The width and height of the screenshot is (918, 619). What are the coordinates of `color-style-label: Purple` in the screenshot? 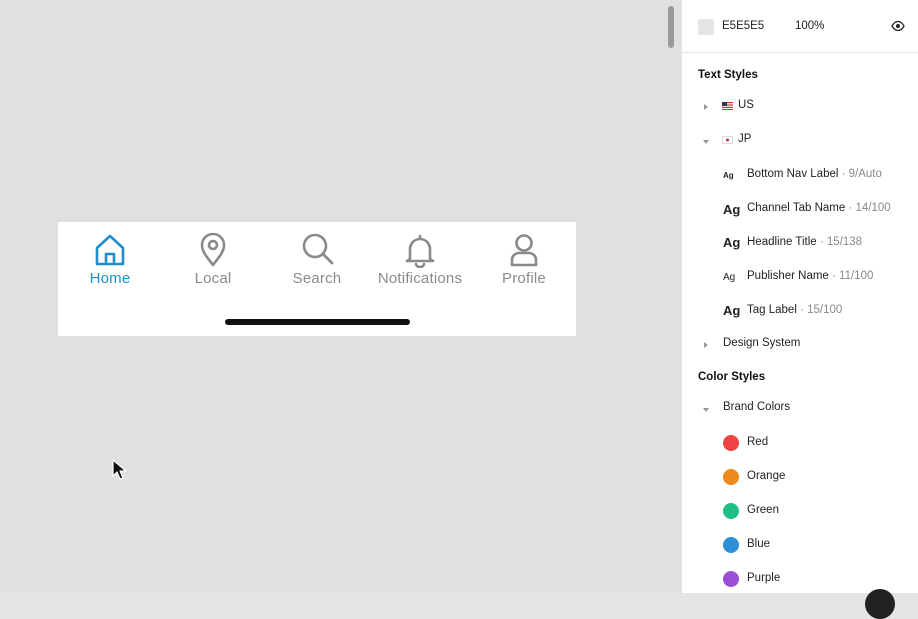 It's located at (764, 578).